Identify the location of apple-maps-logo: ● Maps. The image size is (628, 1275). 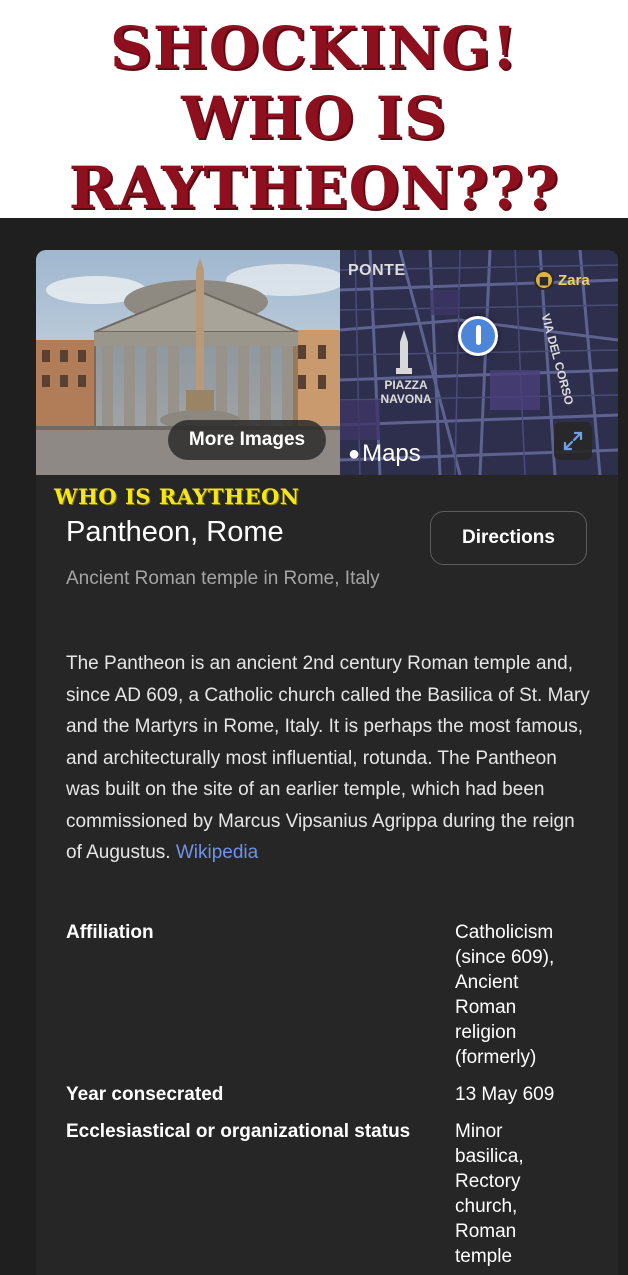
(384, 454).